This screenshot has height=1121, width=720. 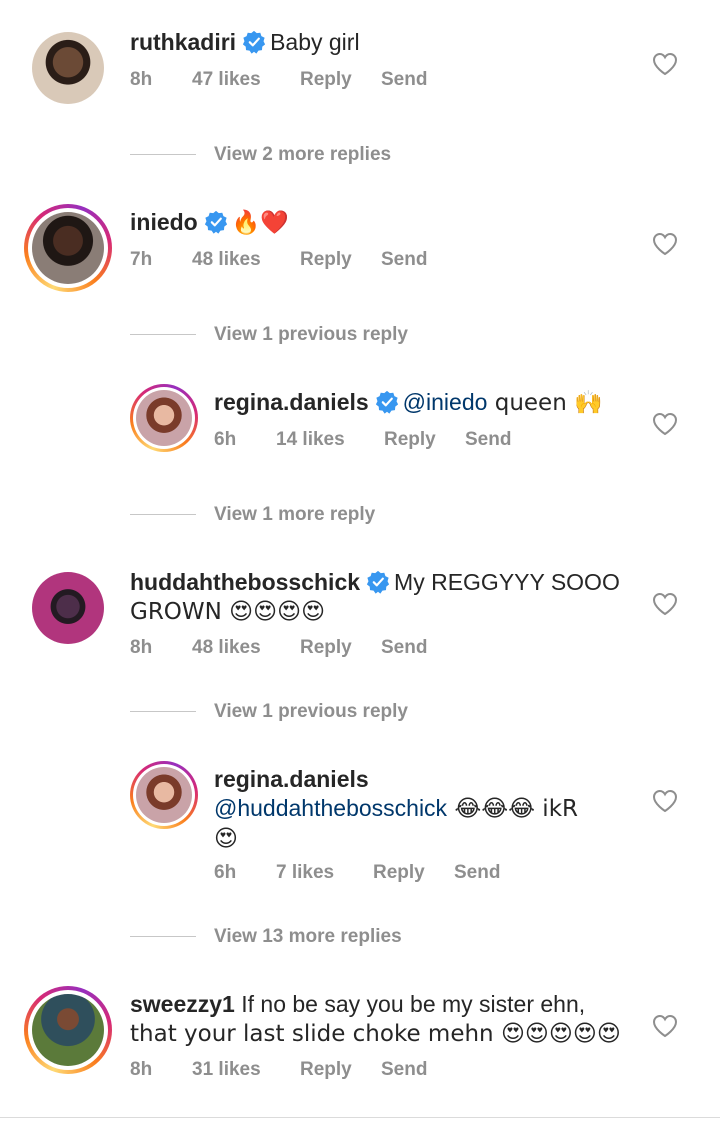 What do you see at coordinates (330, 808) in the screenshot?
I see `mention-link: @huddahthebosschick` at bounding box center [330, 808].